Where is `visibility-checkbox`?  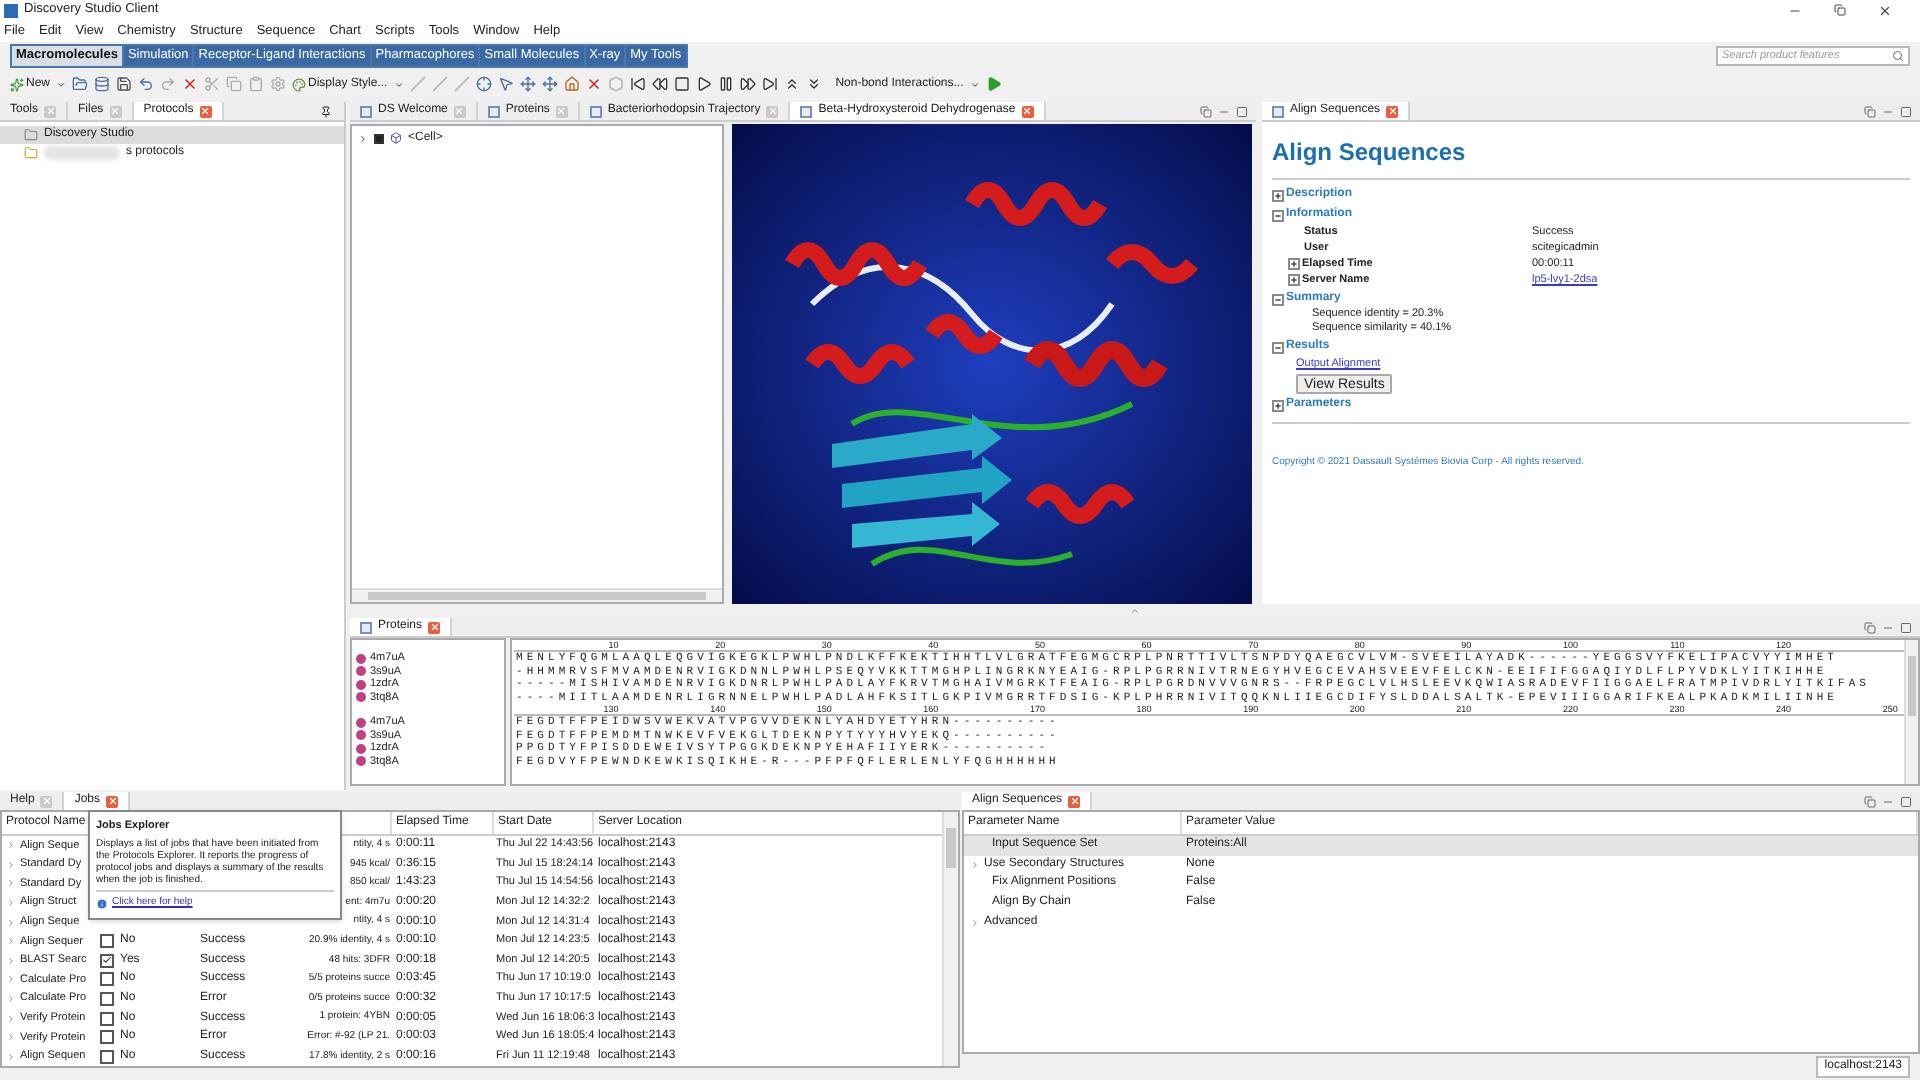
visibility-checkbox is located at coordinates (379, 138).